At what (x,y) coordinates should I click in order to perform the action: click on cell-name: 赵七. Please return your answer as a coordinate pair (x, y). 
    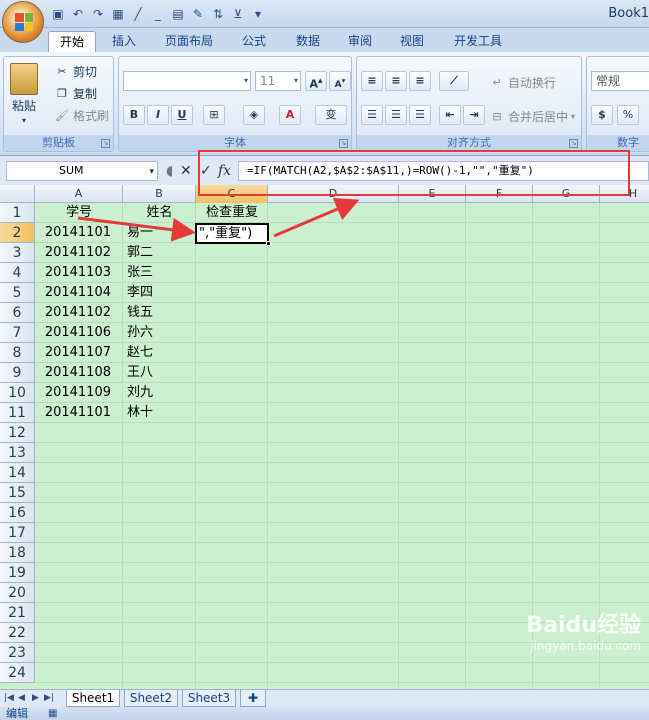
    Looking at the image, I should click on (160, 353).